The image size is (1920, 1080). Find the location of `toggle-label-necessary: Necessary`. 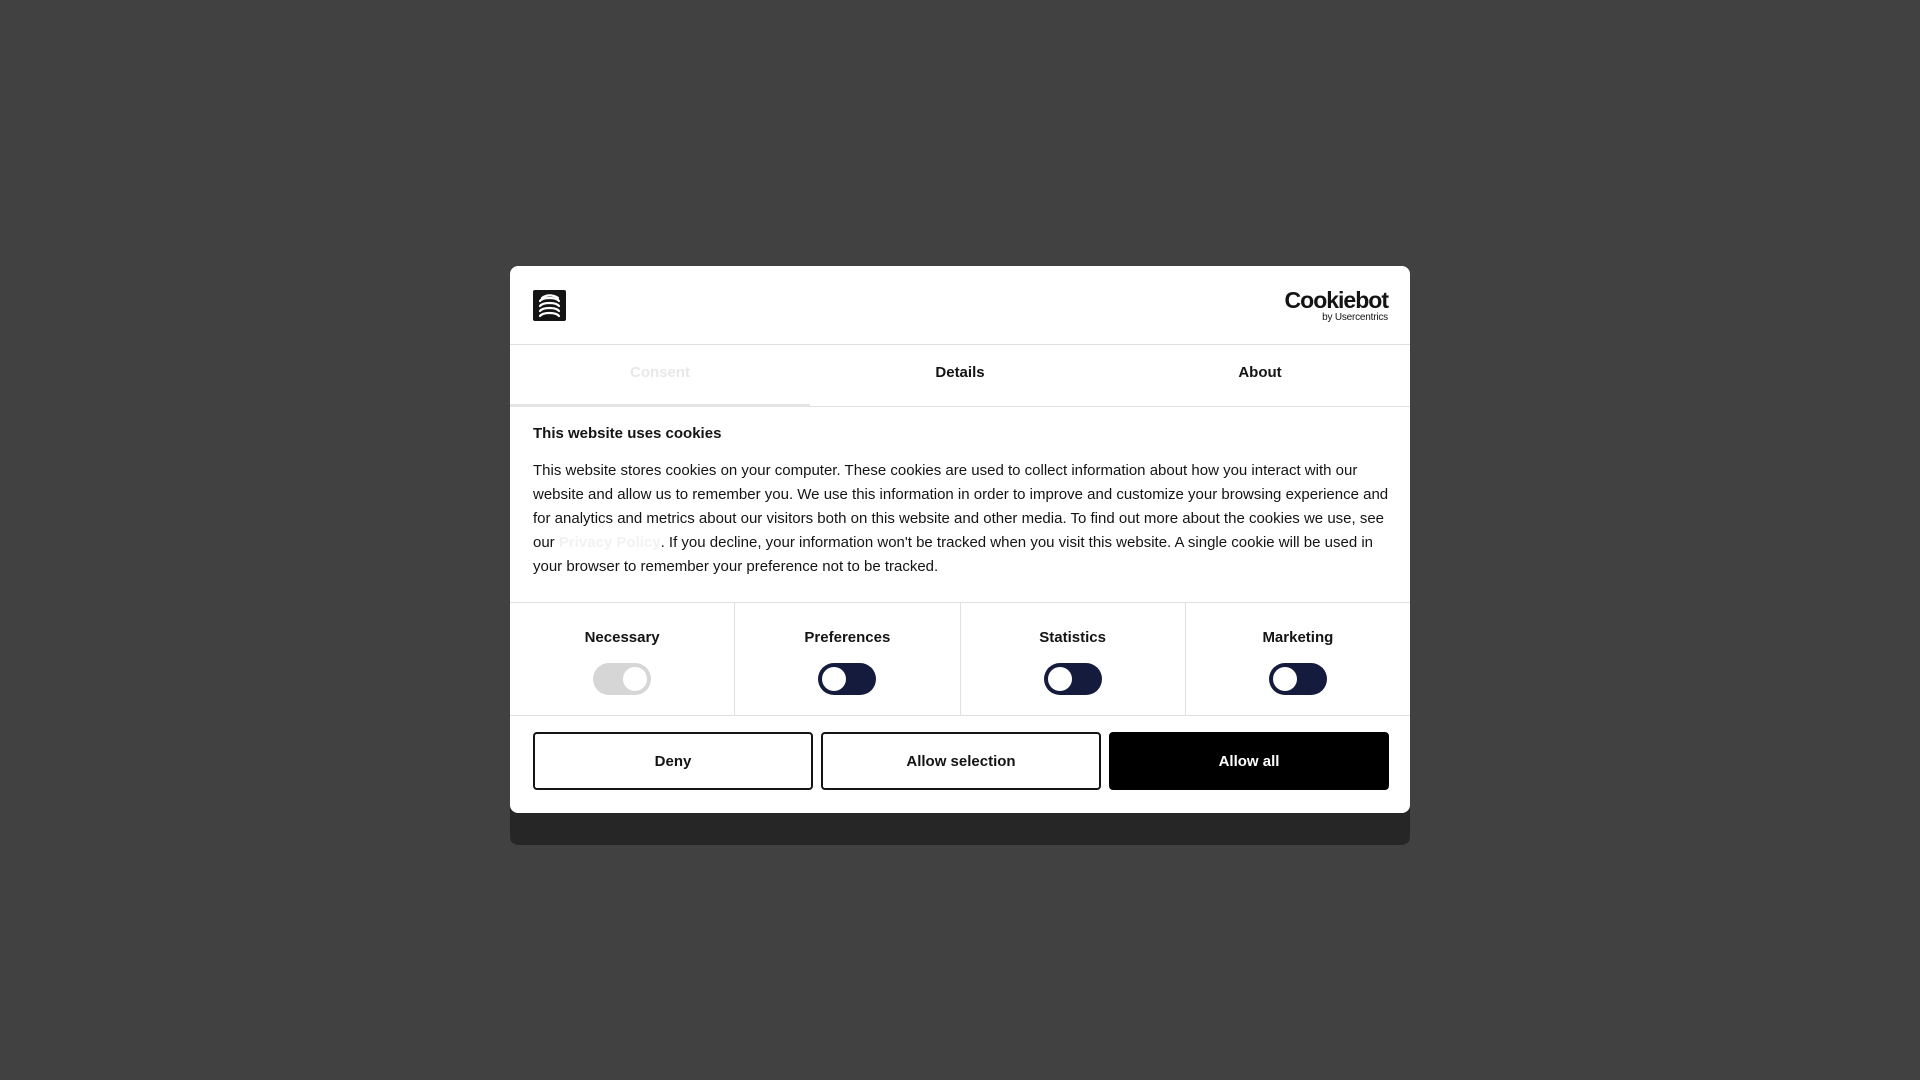

toggle-label-necessary: Necessary is located at coordinates (622, 637).